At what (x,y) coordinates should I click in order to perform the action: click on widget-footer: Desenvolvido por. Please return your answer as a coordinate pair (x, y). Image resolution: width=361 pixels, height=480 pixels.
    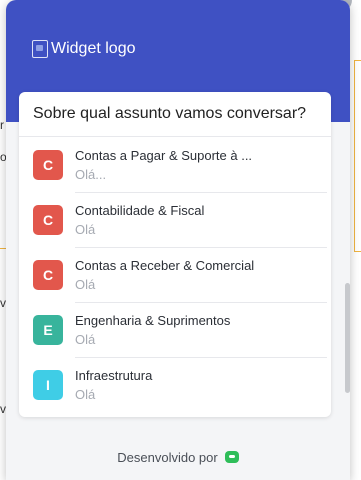
    Looking at the image, I should click on (178, 457).